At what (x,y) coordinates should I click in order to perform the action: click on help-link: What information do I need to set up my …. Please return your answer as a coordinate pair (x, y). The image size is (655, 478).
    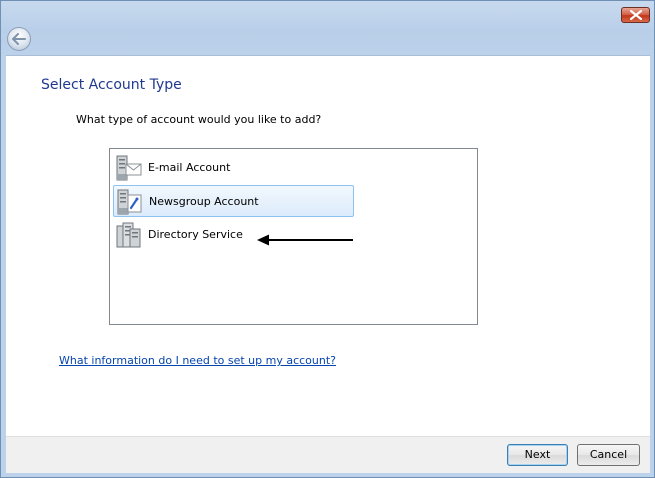
    Looking at the image, I should click on (197, 360).